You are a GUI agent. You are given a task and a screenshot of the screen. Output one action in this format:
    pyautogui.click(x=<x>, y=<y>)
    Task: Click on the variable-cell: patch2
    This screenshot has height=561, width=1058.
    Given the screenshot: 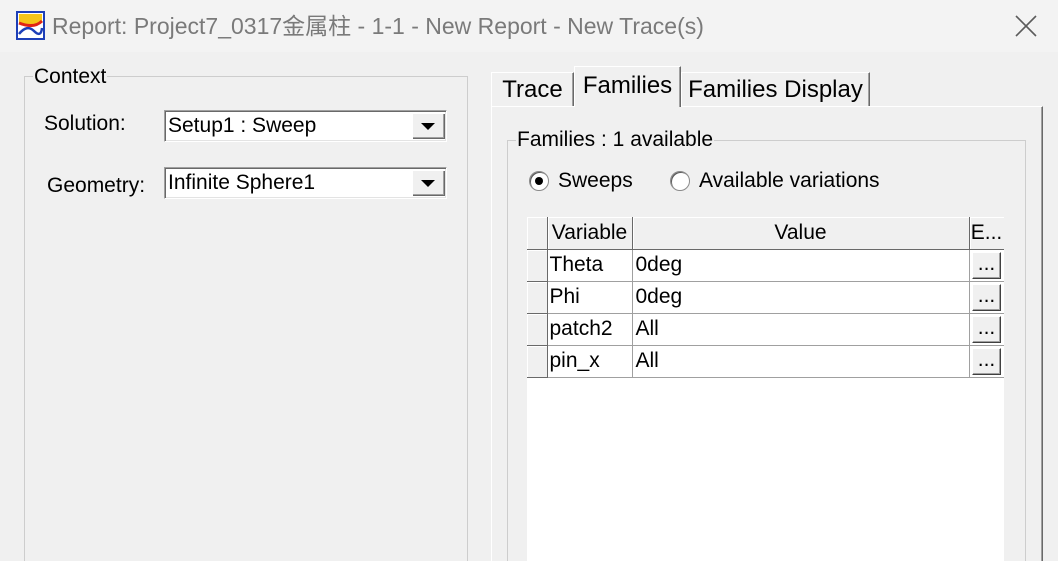 What is the action you would take?
    pyautogui.click(x=590, y=329)
    